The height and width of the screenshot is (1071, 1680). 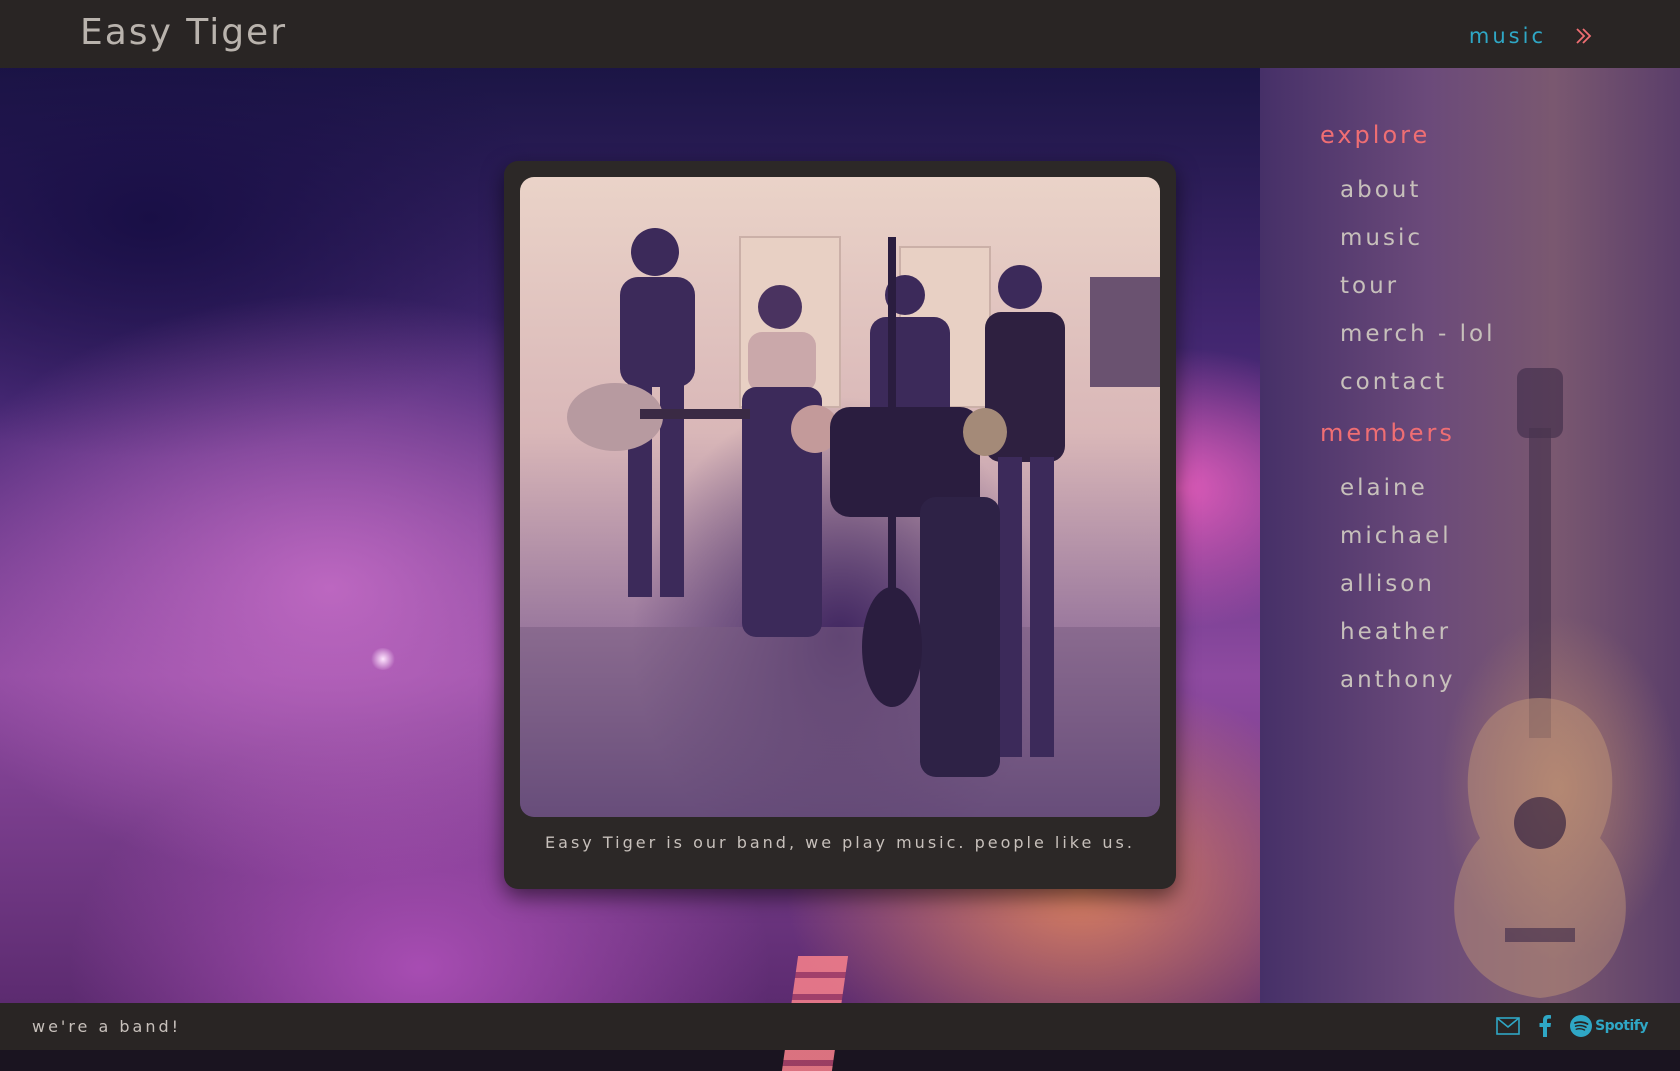 What do you see at coordinates (1621, 1026) in the screenshot?
I see `spotify-label: Spotify` at bounding box center [1621, 1026].